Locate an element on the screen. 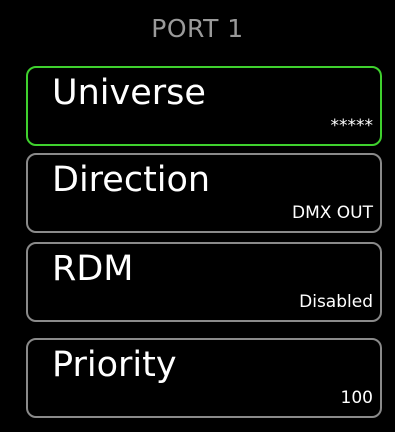 This screenshot has height=432, width=395. menu-item-label: Universe is located at coordinates (129, 93).